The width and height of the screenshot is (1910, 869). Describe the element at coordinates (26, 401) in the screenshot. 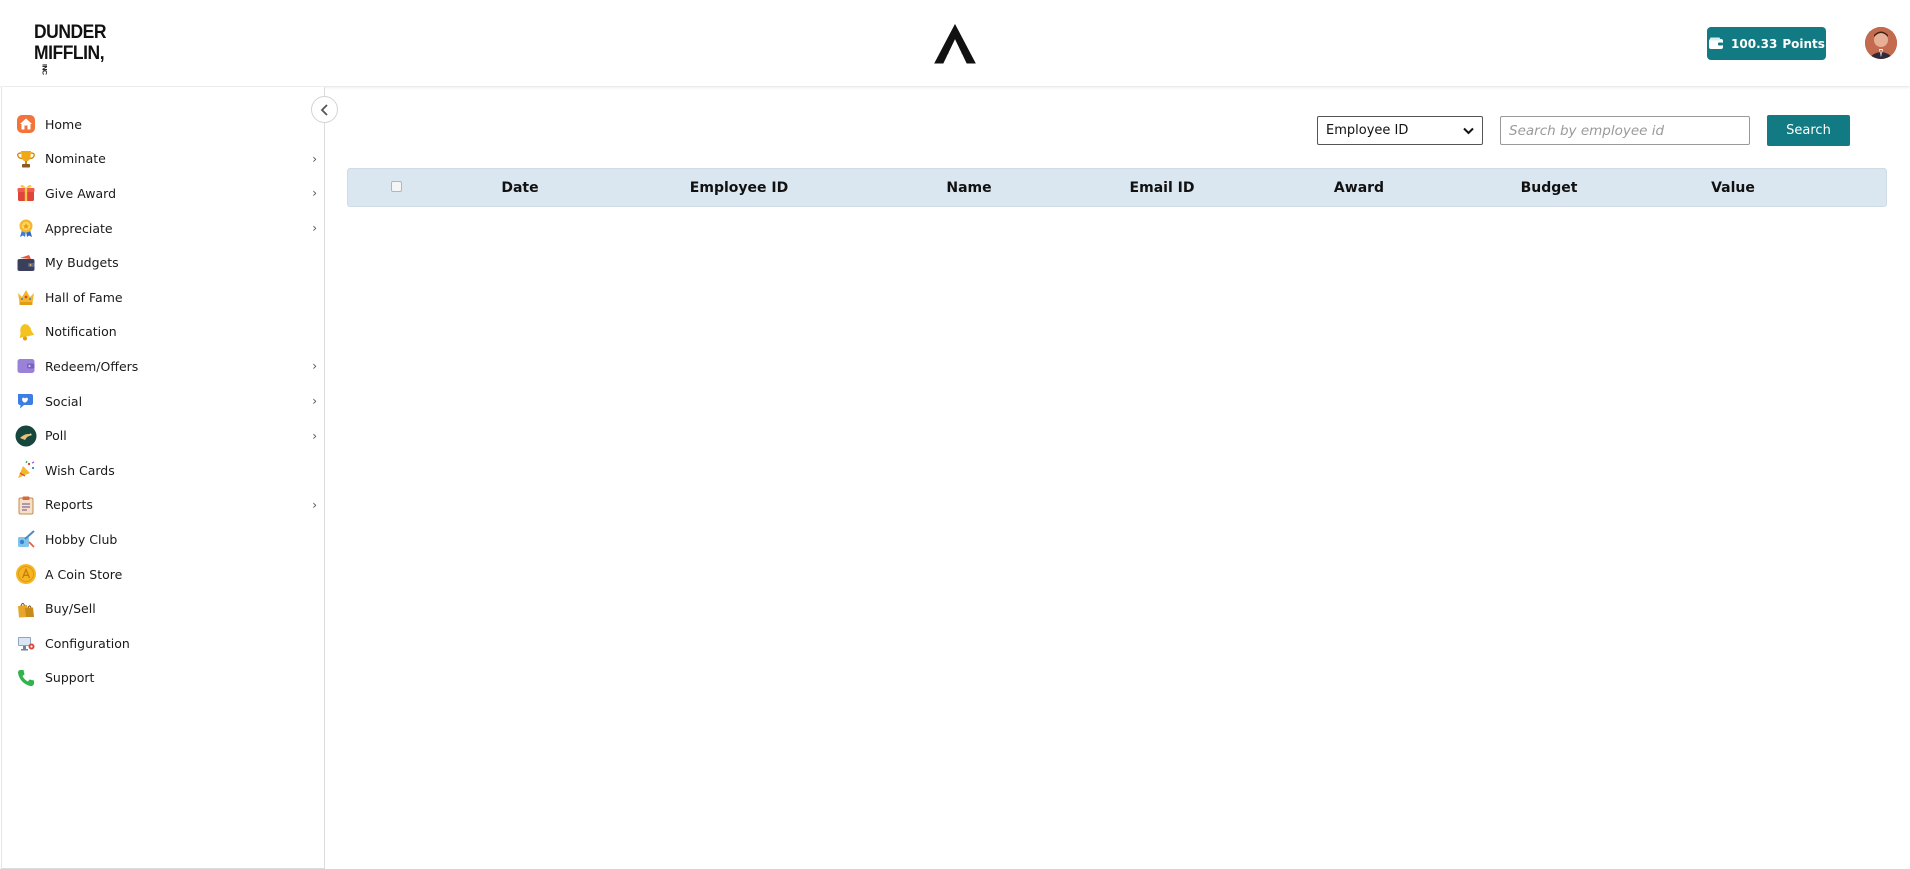

I see `chat-icon` at that location.